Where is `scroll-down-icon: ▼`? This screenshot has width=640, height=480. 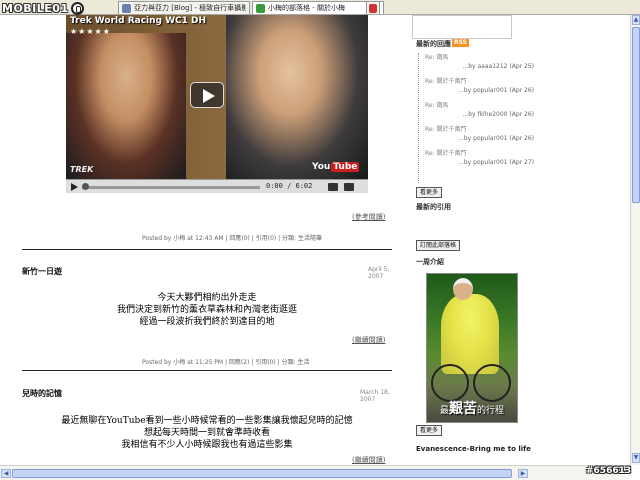 scroll-down-icon: ▼ is located at coordinates (636, 458).